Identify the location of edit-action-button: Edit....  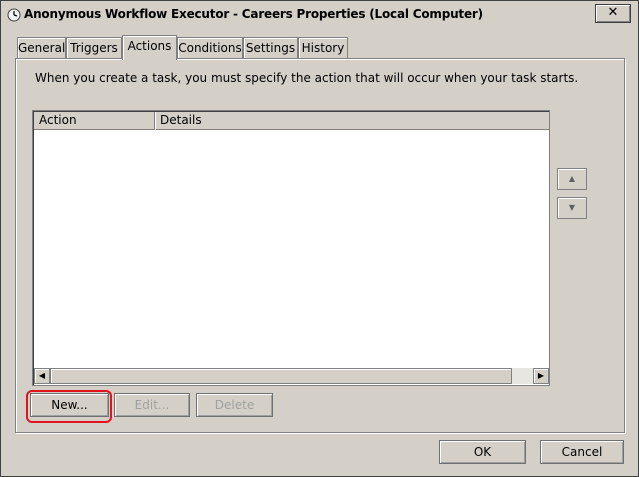
(152, 405).